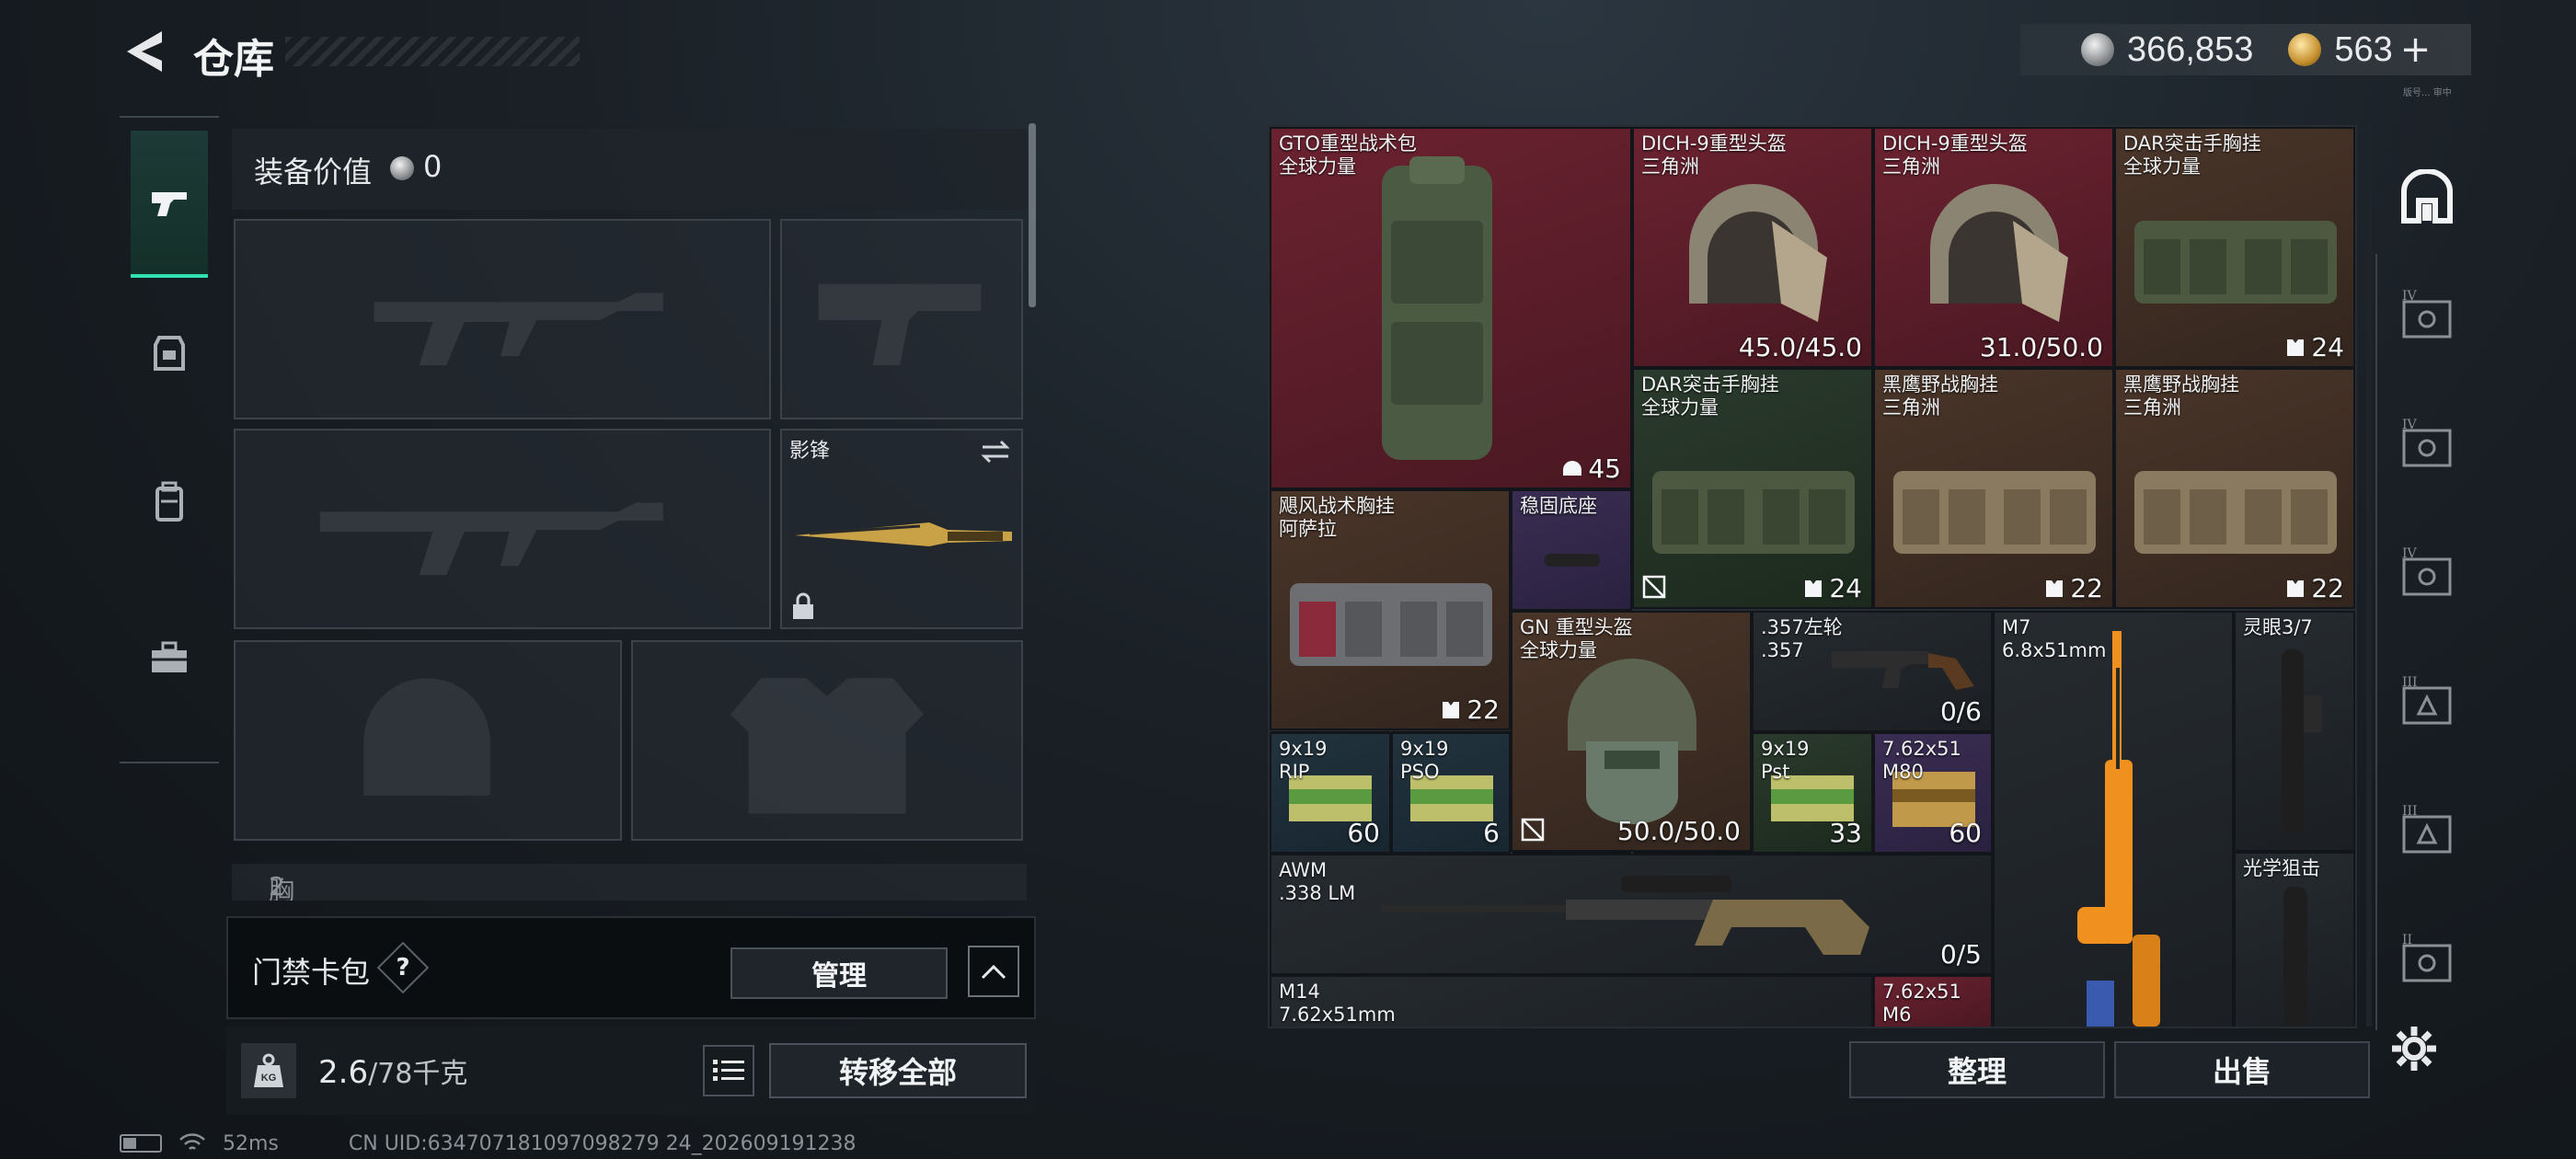 This screenshot has height=1159, width=2576. What do you see at coordinates (1933, 793) in the screenshot?
I see `stash-item-ammo-762x51-m80: 7.62x51 M80 60` at bounding box center [1933, 793].